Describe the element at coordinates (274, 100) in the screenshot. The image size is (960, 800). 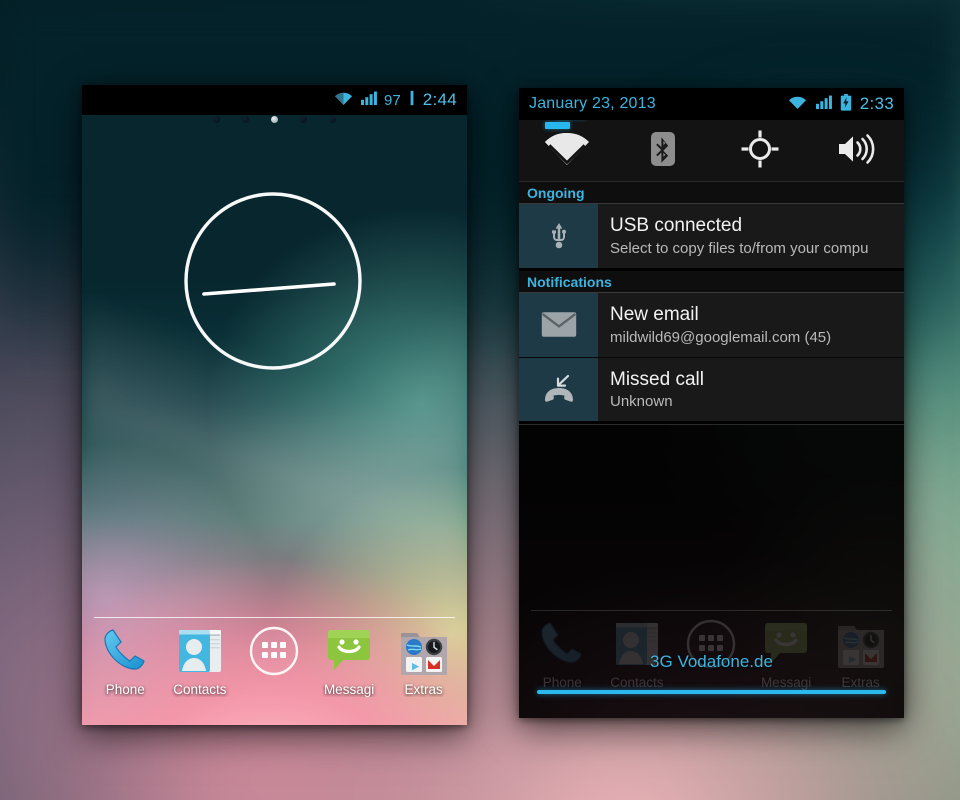
I see `home-status-bar: 97 2:44` at that location.